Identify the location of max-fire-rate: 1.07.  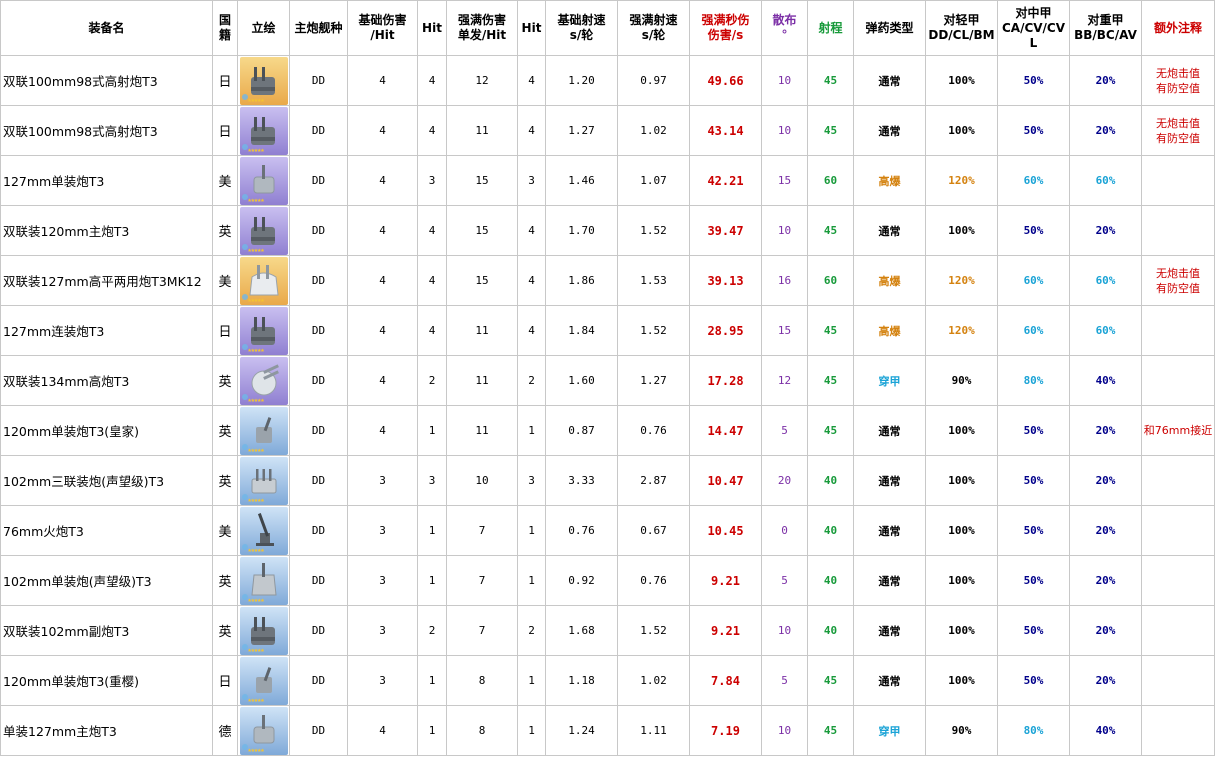
(653, 180).